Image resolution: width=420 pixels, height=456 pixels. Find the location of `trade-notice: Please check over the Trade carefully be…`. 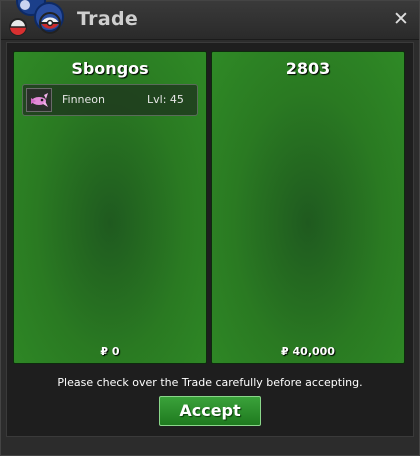

trade-notice: Please check over the Trade carefully be… is located at coordinates (210, 382).